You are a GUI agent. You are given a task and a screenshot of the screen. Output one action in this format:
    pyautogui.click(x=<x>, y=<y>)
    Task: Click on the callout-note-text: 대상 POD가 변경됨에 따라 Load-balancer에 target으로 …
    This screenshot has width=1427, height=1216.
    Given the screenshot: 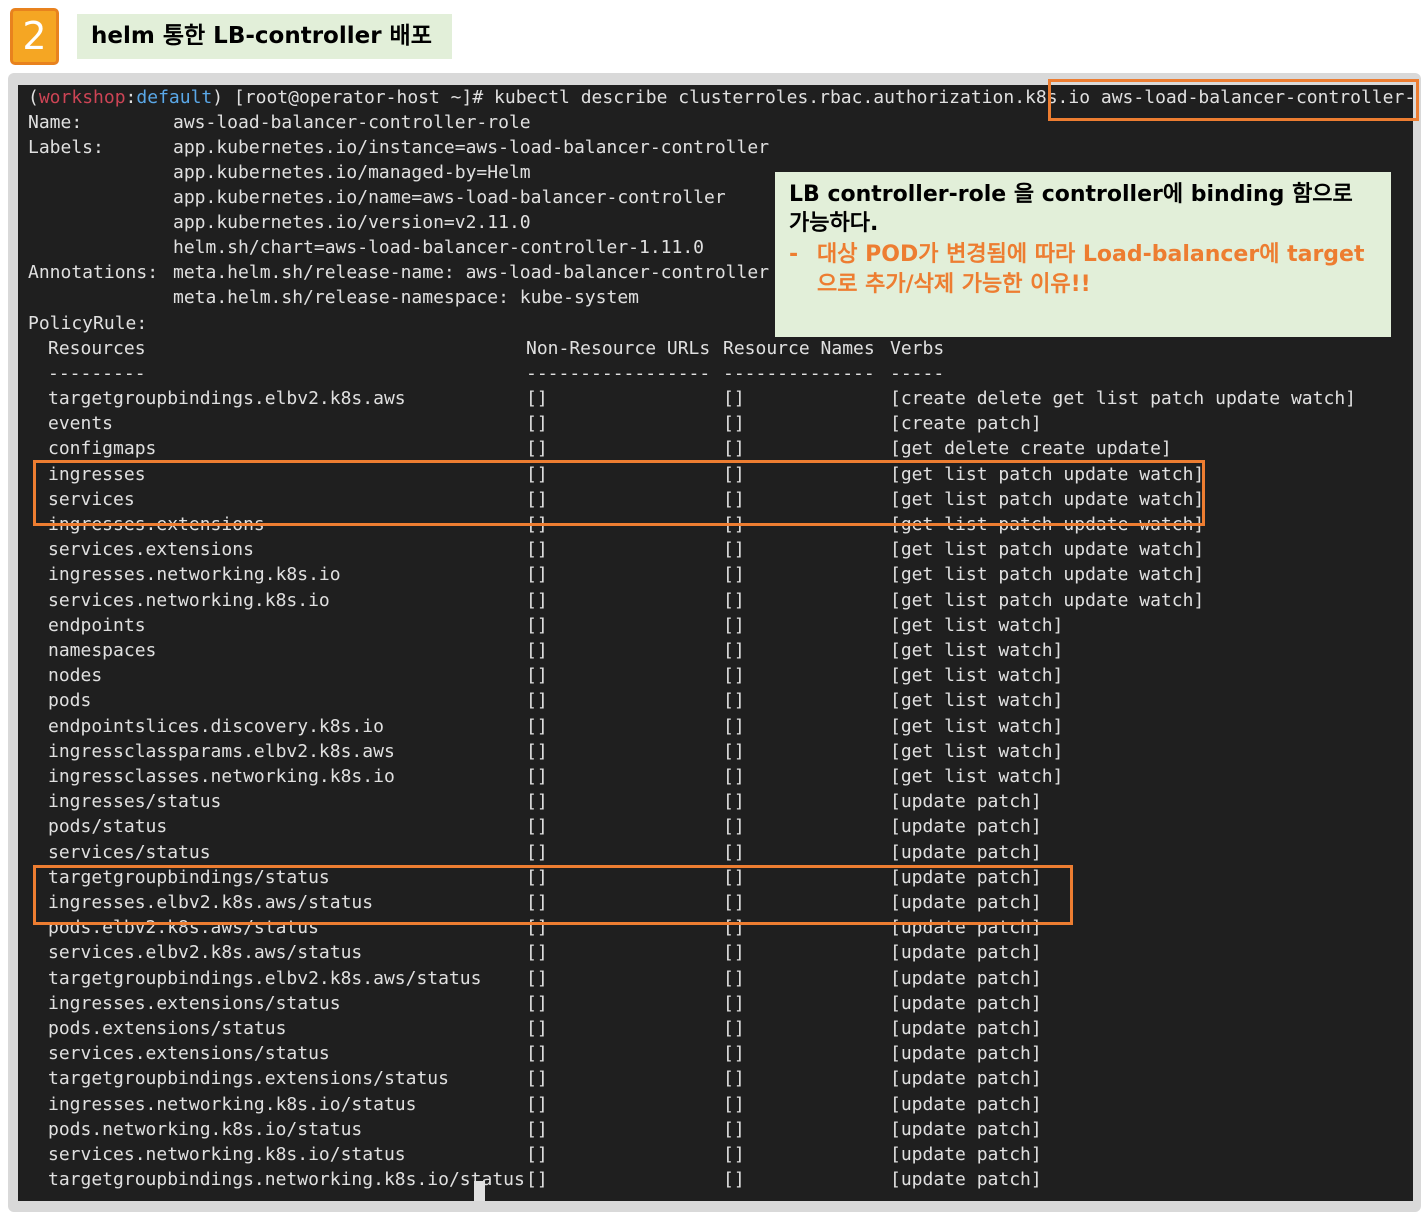 What is the action you would take?
    pyautogui.click(x=1091, y=269)
    